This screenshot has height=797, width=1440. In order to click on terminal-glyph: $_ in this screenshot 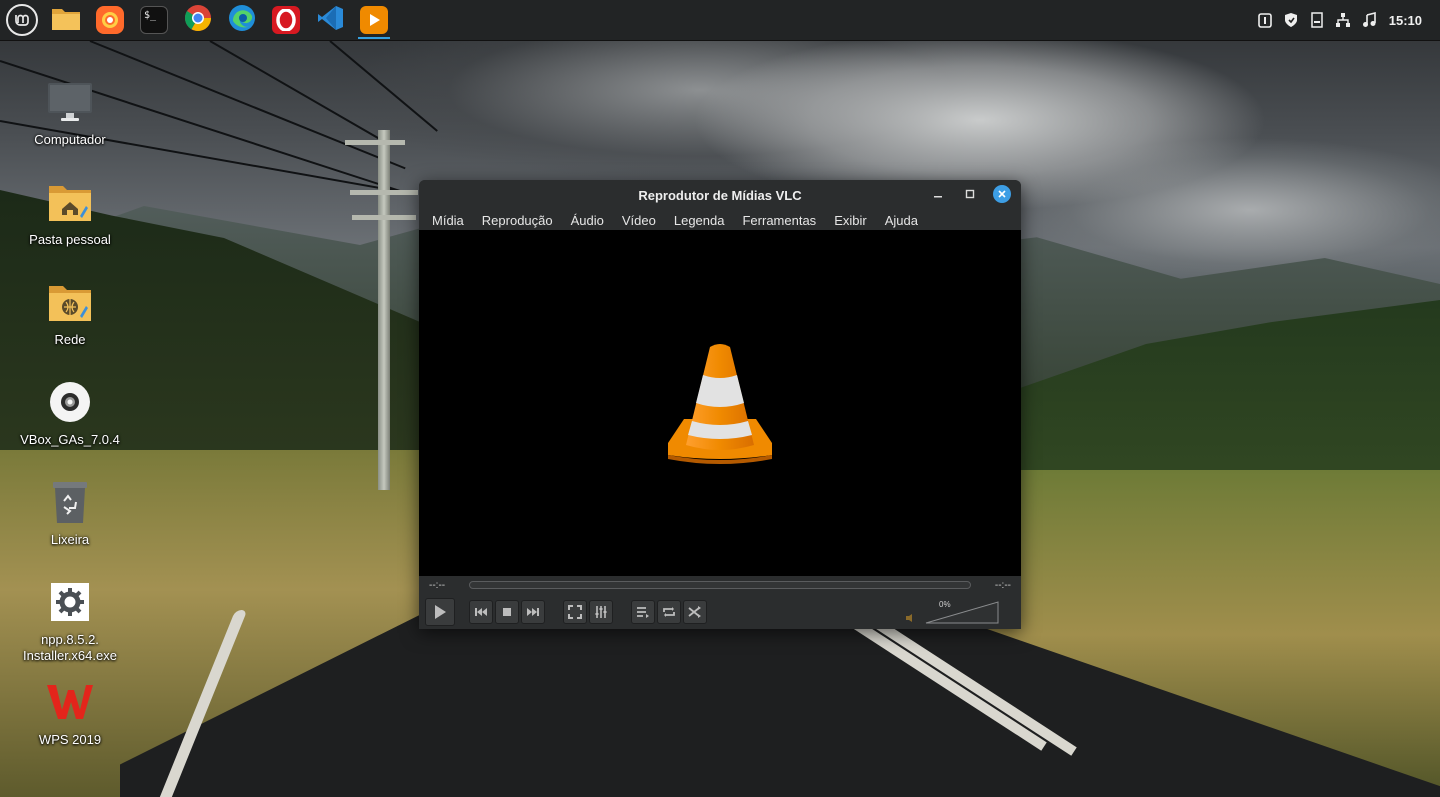, I will do `click(150, 15)`.